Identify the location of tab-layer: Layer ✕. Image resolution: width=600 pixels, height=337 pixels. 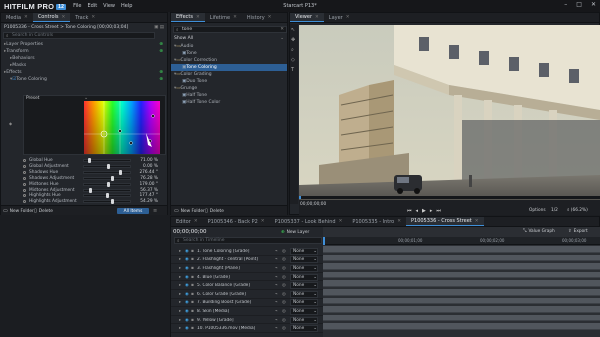
(339, 17).